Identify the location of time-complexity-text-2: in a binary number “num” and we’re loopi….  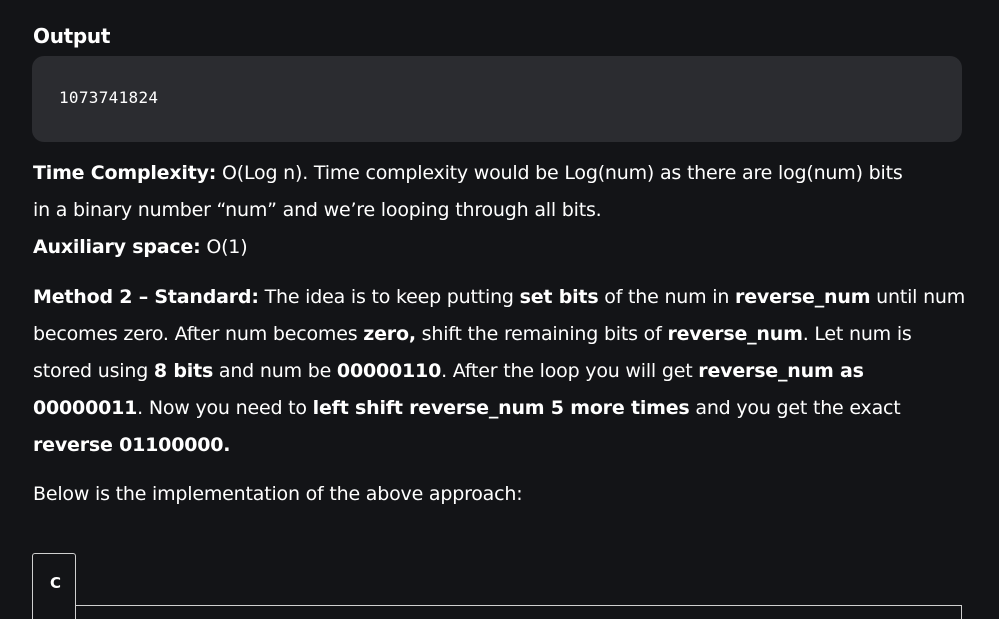
(317, 210).